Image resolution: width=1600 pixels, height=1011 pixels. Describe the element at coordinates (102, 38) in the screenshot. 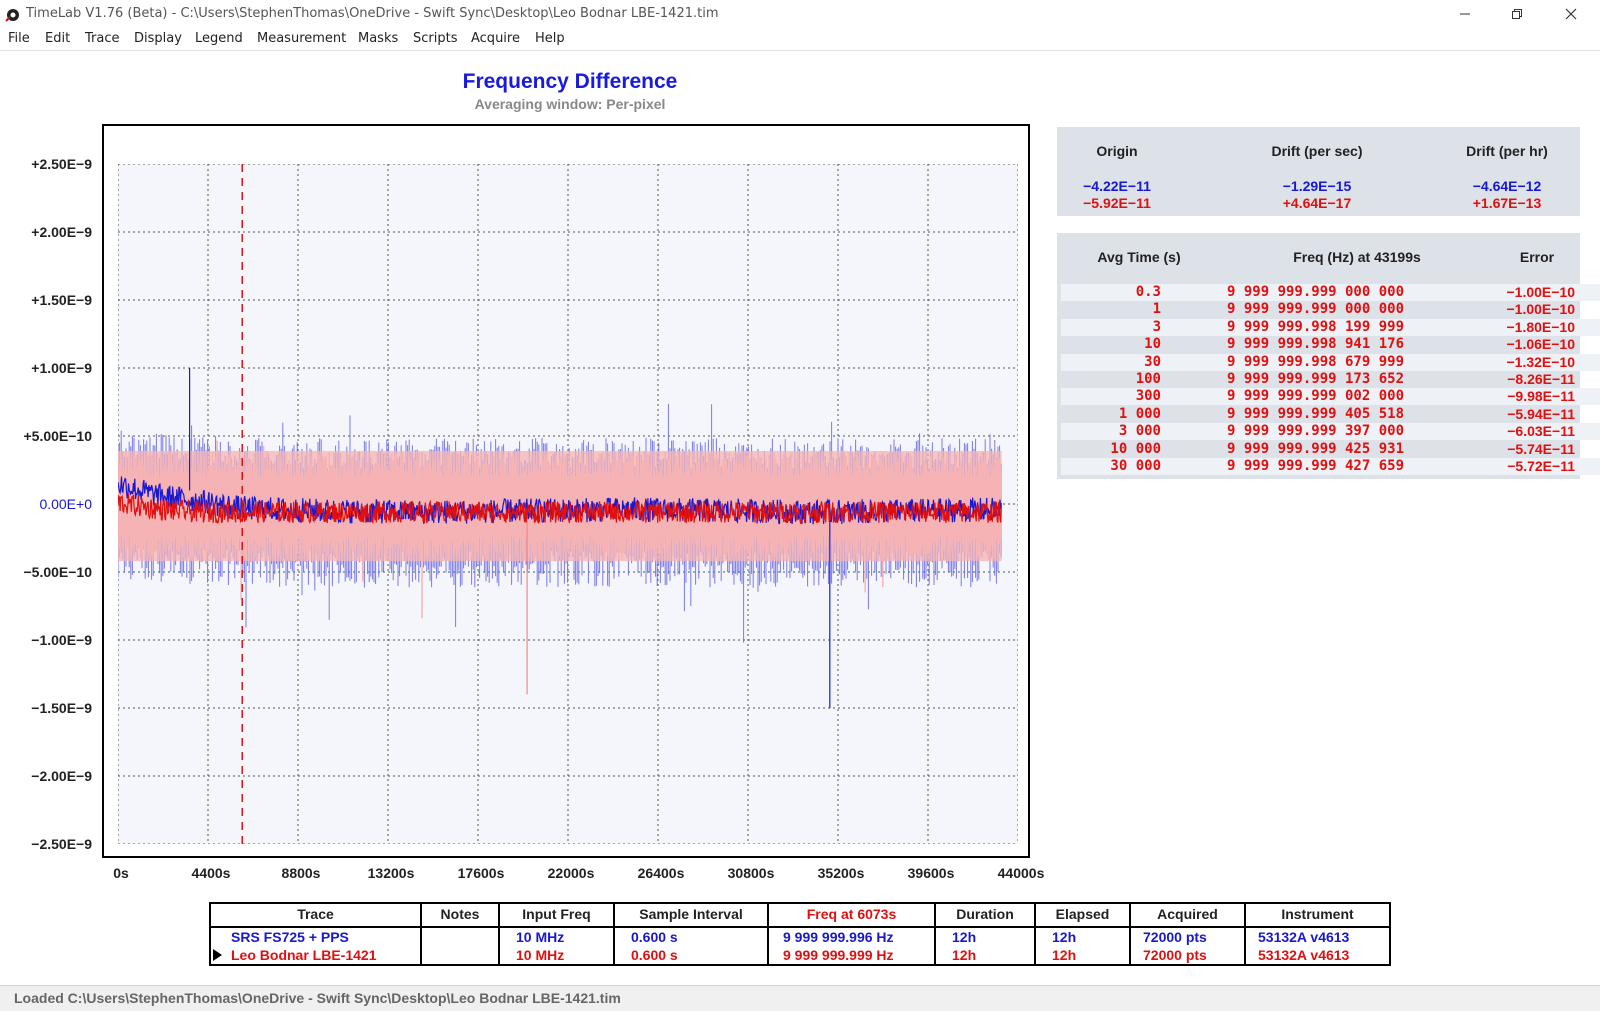

I see `menu-trace: Trace` at that location.